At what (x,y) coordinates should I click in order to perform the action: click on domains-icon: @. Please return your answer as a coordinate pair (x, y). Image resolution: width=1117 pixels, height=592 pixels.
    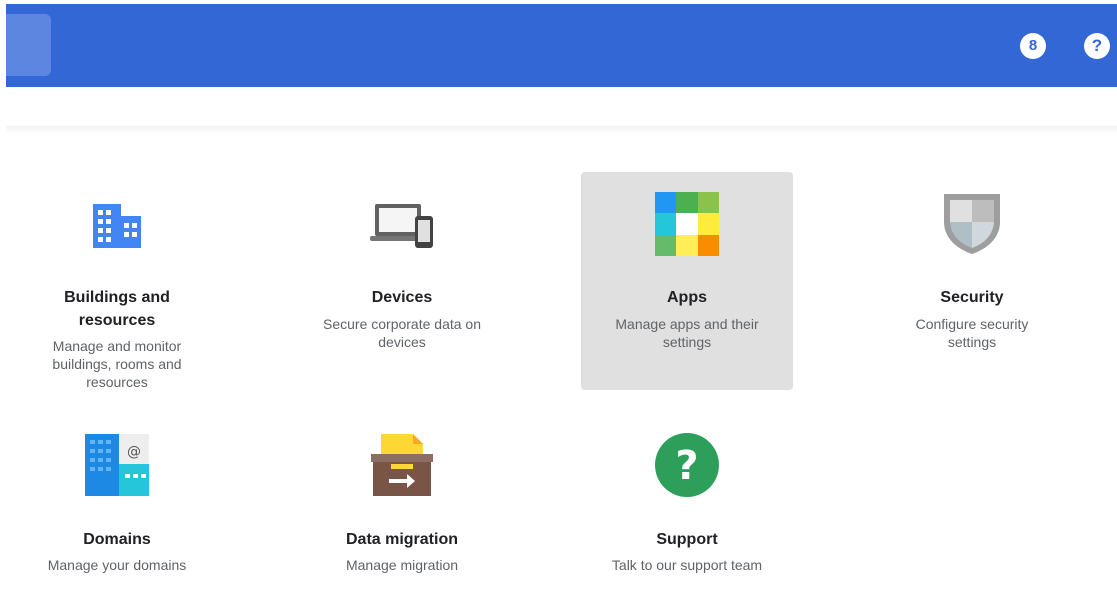
    Looking at the image, I should click on (117, 465).